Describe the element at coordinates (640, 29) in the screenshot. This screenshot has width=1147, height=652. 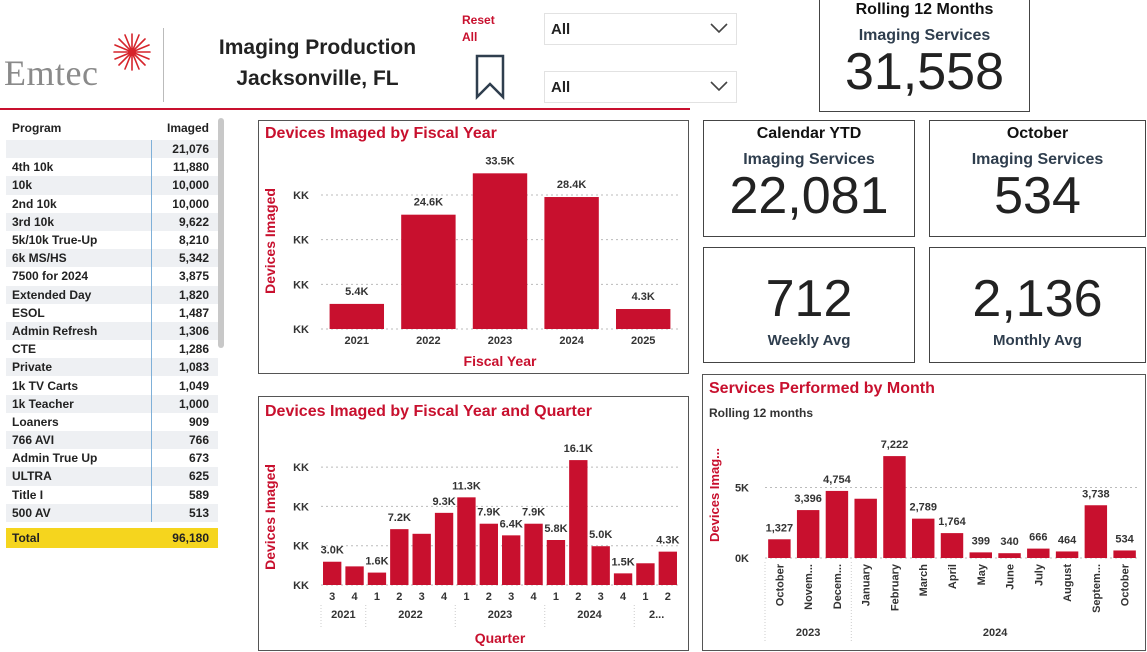
I see `slicer-1-dropdown: All` at that location.